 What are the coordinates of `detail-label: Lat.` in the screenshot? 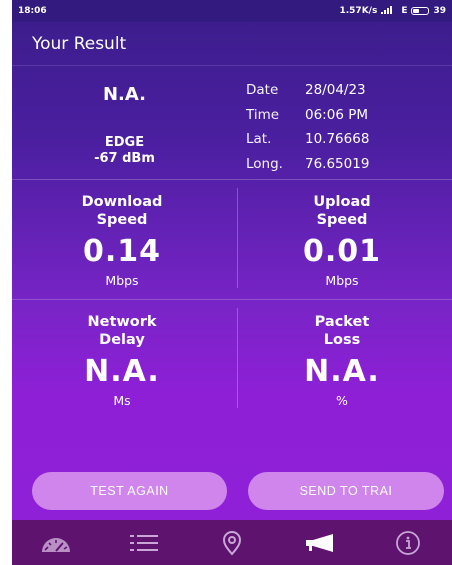 It's located at (259, 139).